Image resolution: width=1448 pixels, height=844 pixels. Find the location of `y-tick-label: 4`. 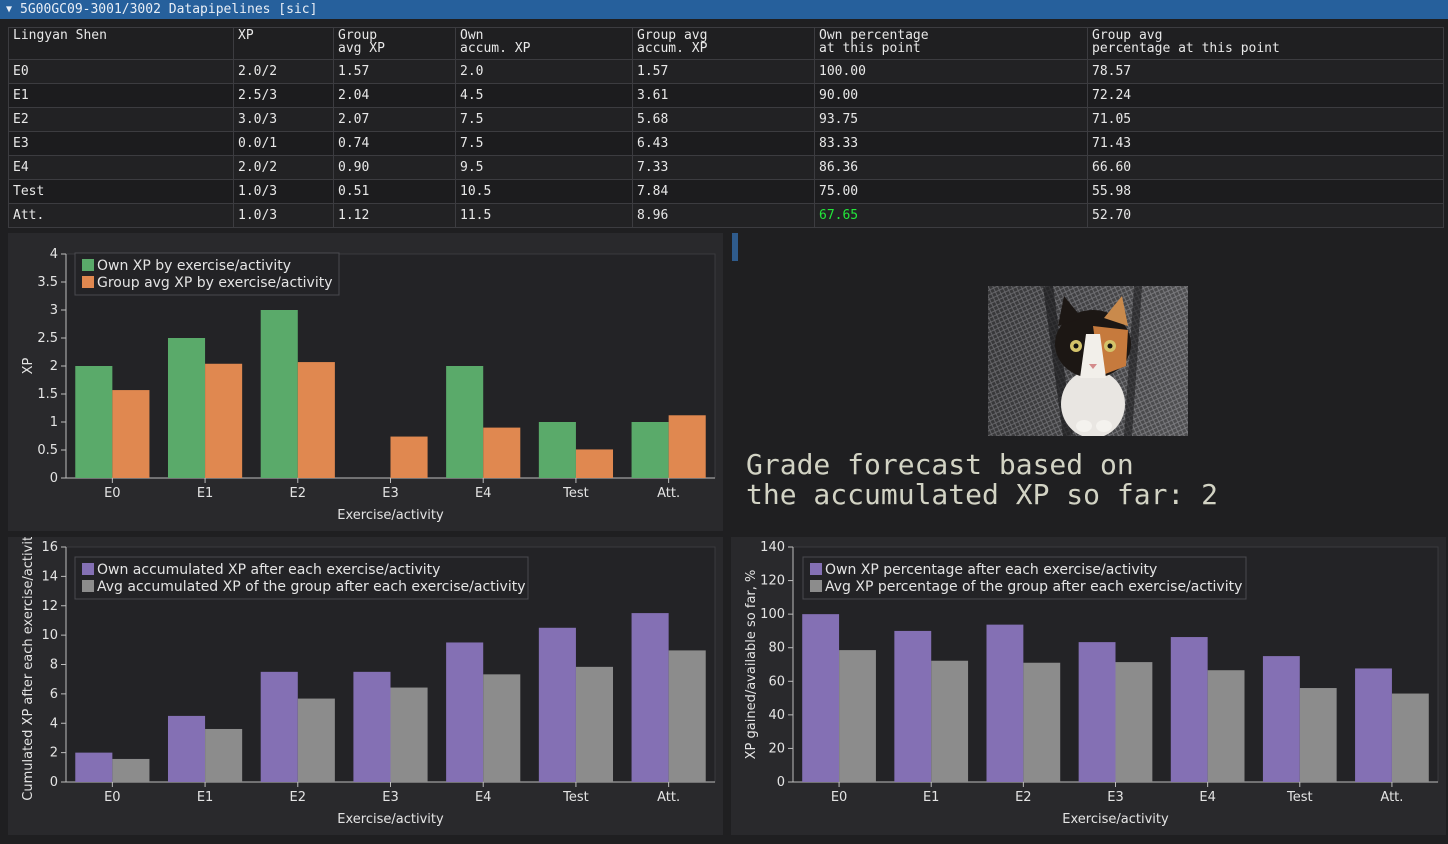

y-tick-label: 4 is located at coordinates (54, 254).